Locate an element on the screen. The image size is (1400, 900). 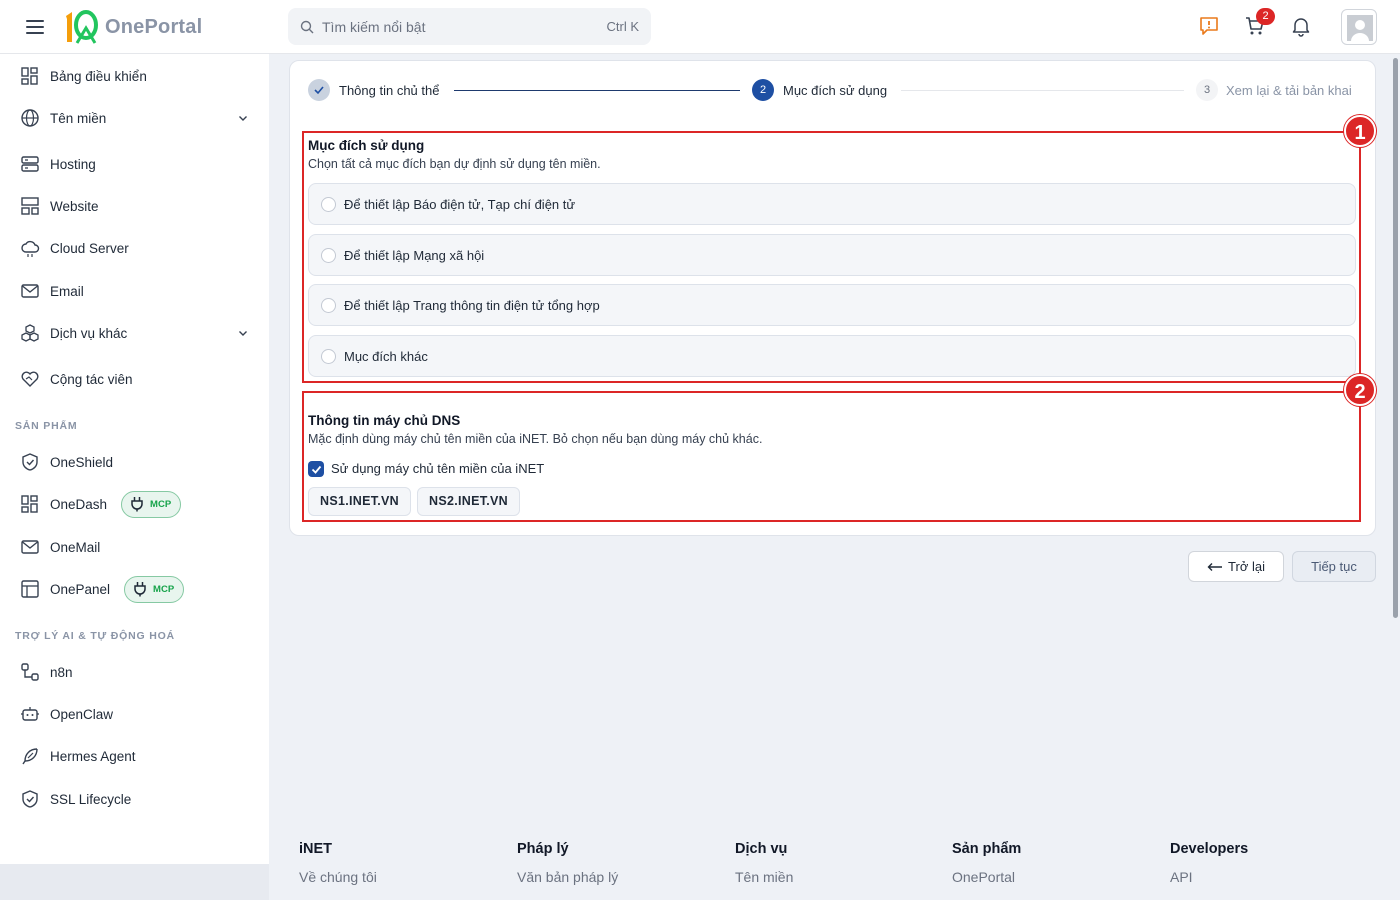
footer-col-developers: Developers API is located at coordinates (1209, 863).